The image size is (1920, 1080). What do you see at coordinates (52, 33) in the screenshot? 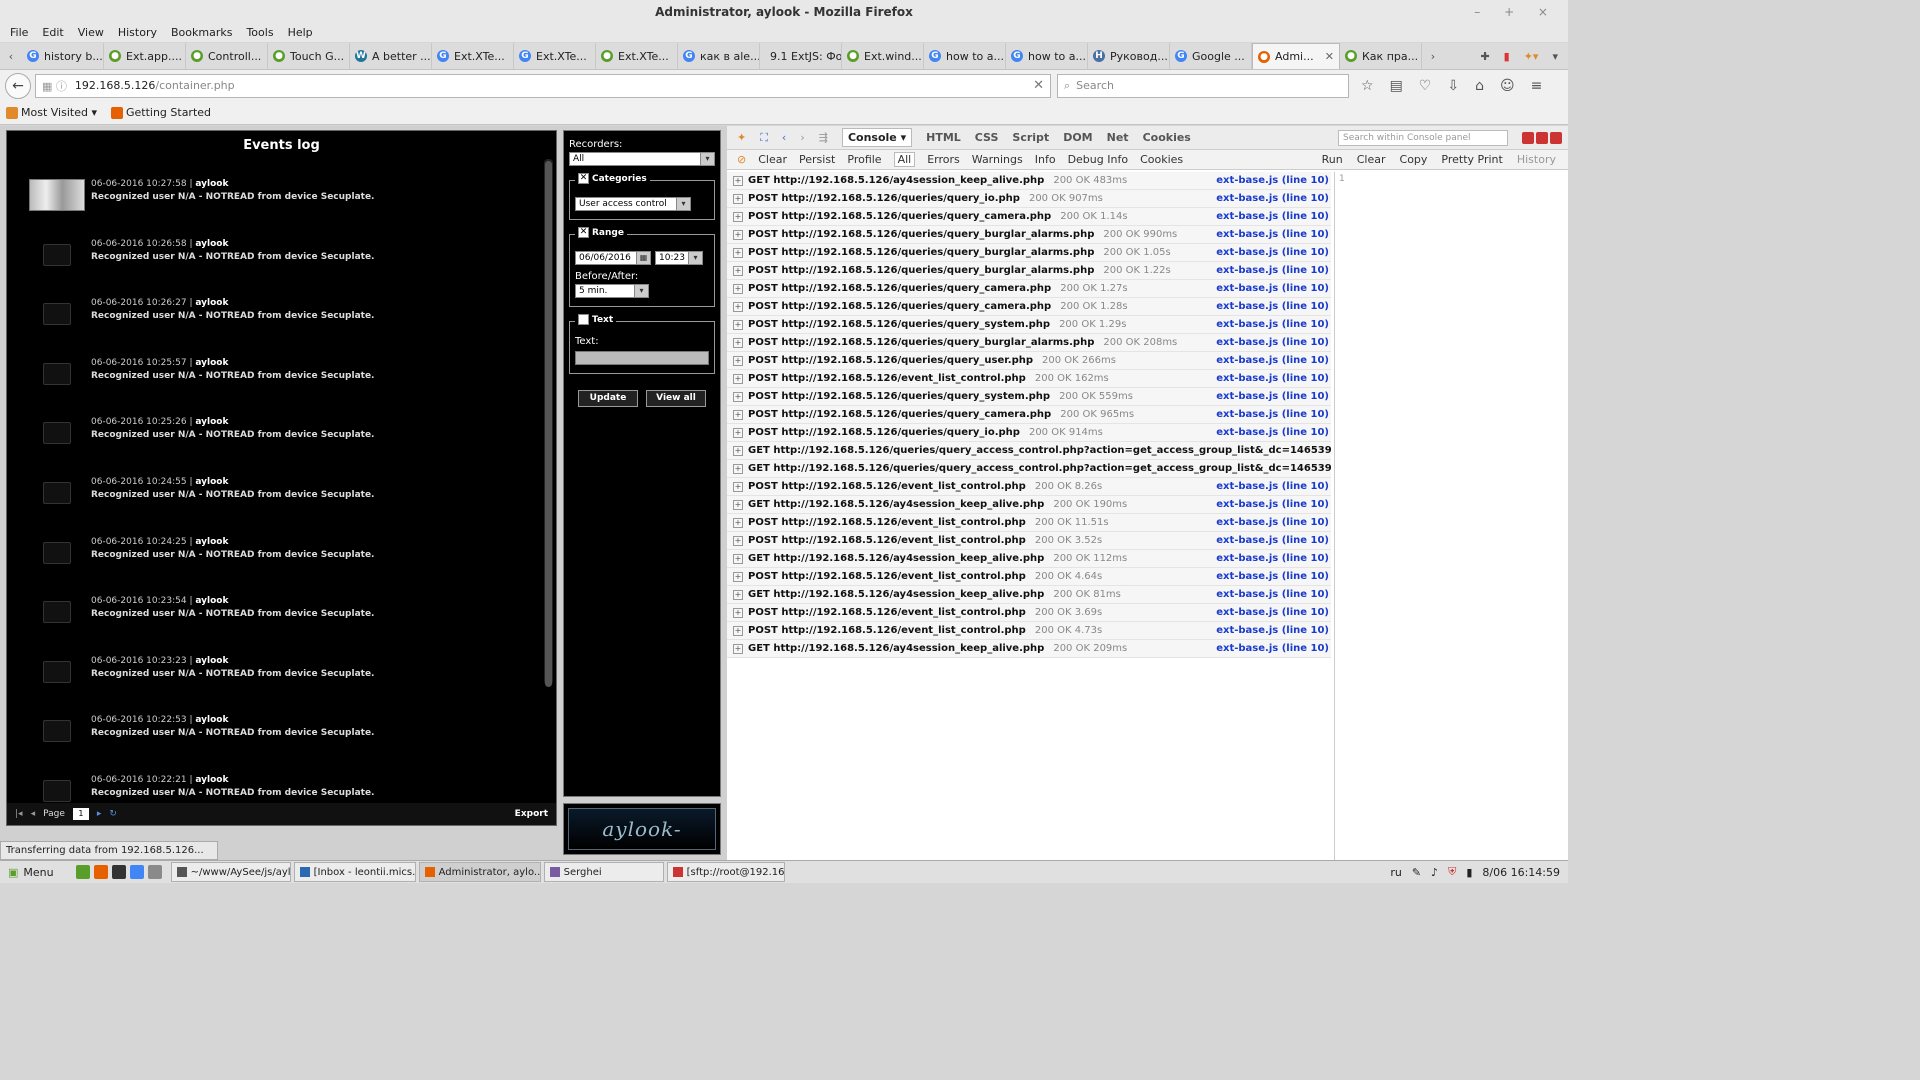
I see `menu-item-edit: Edit` at bounding box center [52, 33].